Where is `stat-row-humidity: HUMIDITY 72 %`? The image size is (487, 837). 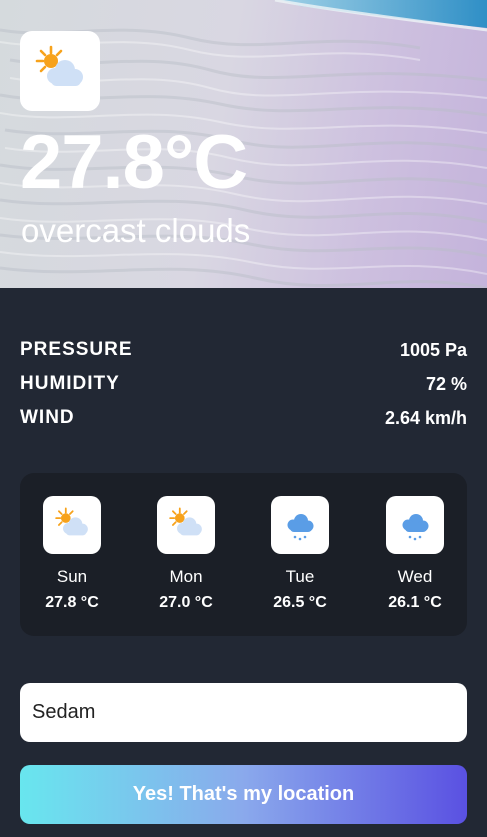 stat-row-humidity: HUMIDITY 72 % is located at coordinates (243, 384).